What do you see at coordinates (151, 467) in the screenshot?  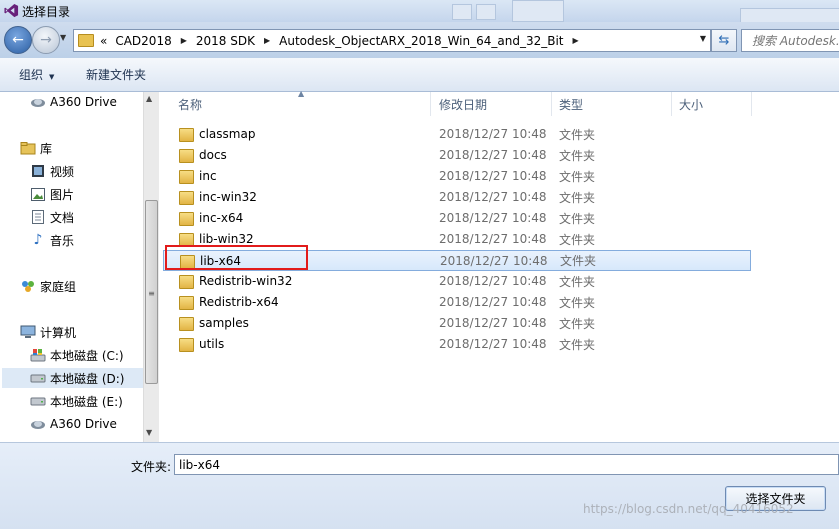 I see `folder-label: 文件夹:` at bounding box center [151, 467].